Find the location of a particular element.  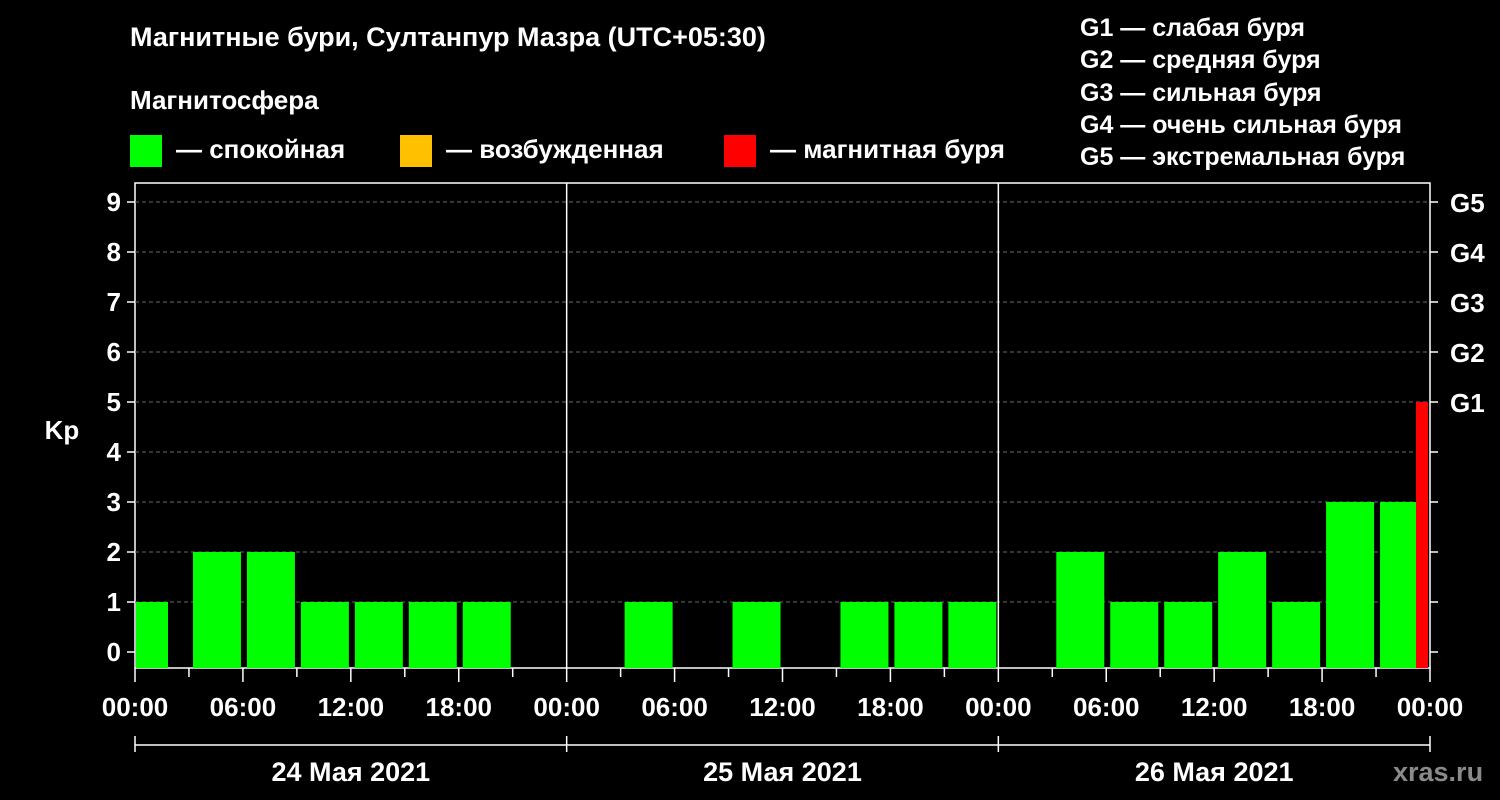

day-label: 26 Мая 2021 is located at coordinates (1214, 772).